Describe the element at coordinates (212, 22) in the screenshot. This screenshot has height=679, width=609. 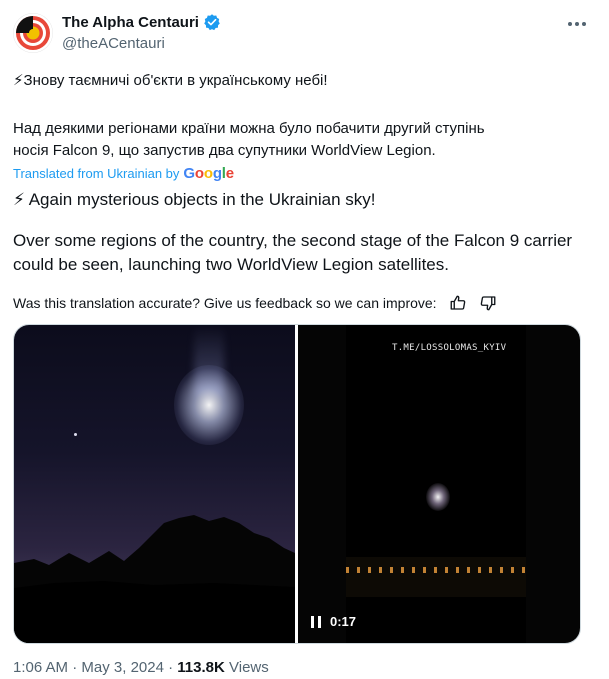
I see `verified-badge-icon` at that location.